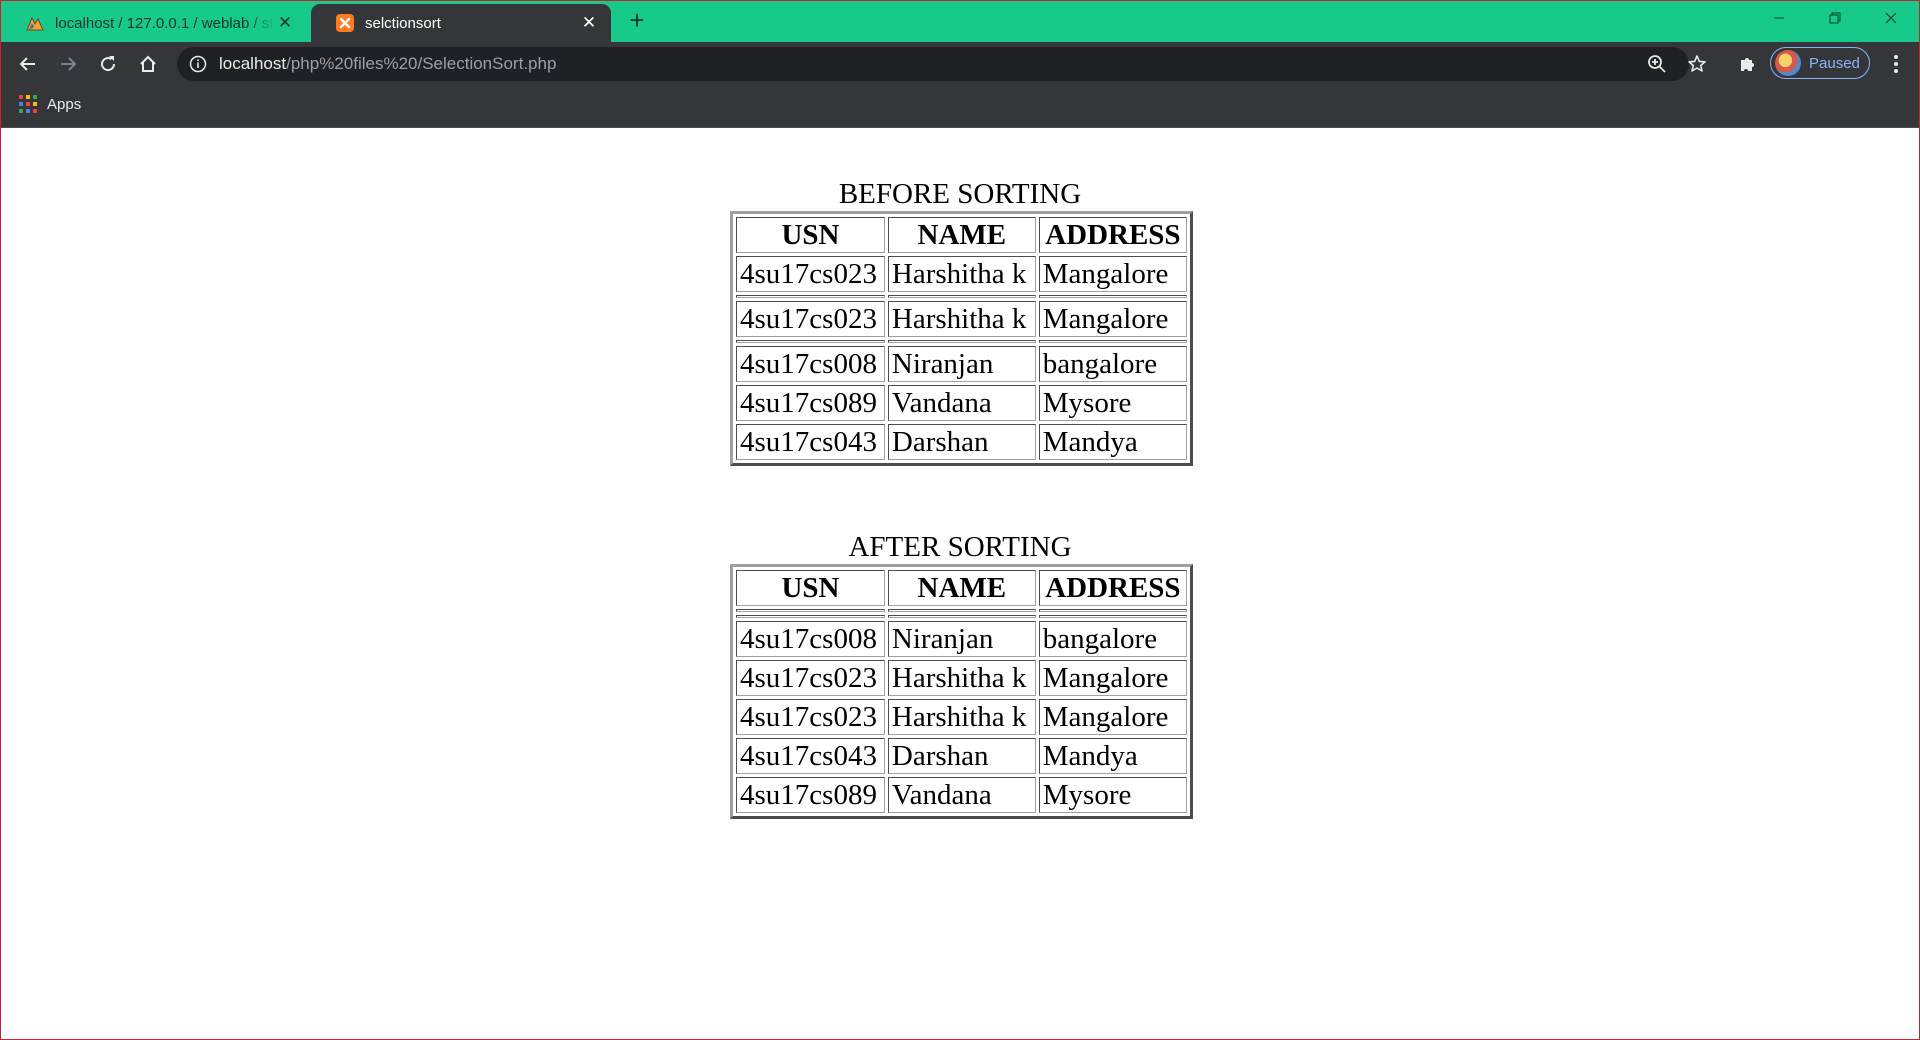  What do you see at coordinates (1788, 63) in the screenshot?
I see `avatar` at bounding box center [1788, 63].